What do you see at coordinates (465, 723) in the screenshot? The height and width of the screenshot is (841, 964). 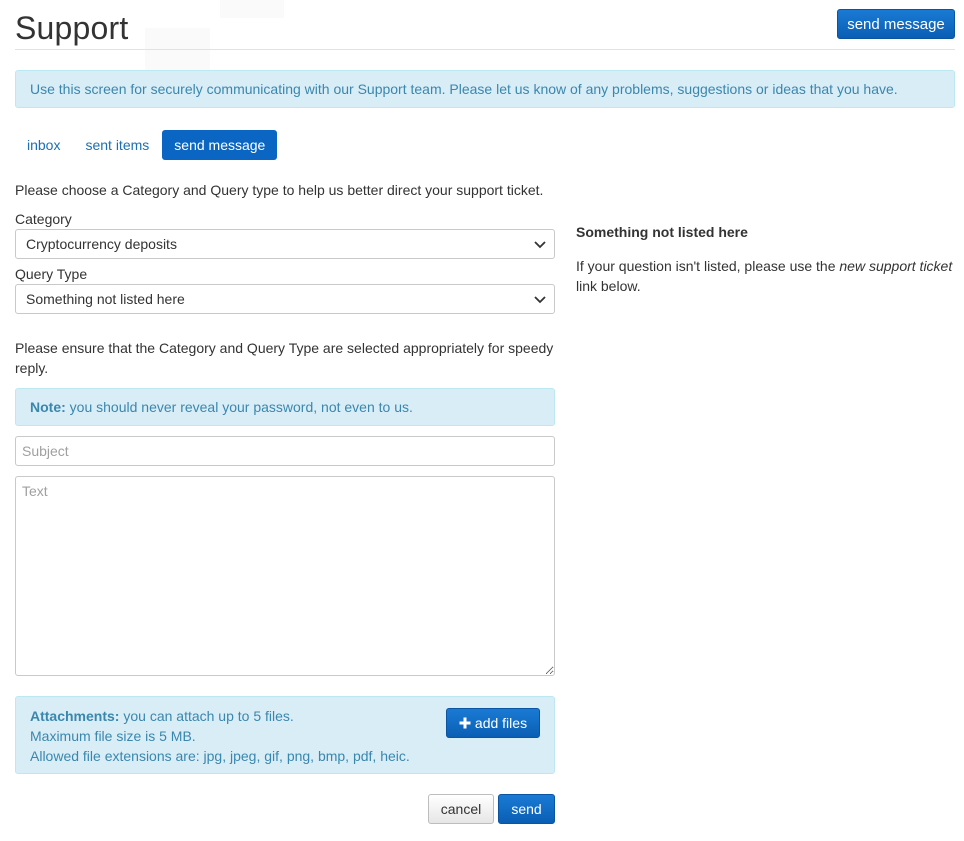 I see `plus-icon` at bounding box center [465, 723].